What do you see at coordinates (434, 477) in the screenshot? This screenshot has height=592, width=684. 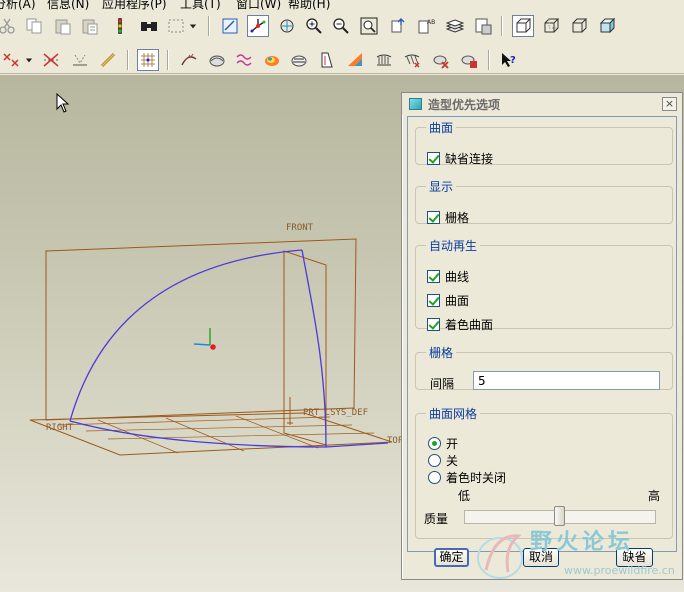 I see `mesh-off-when-shaded-radio-button` at bounding box center [434, 477].